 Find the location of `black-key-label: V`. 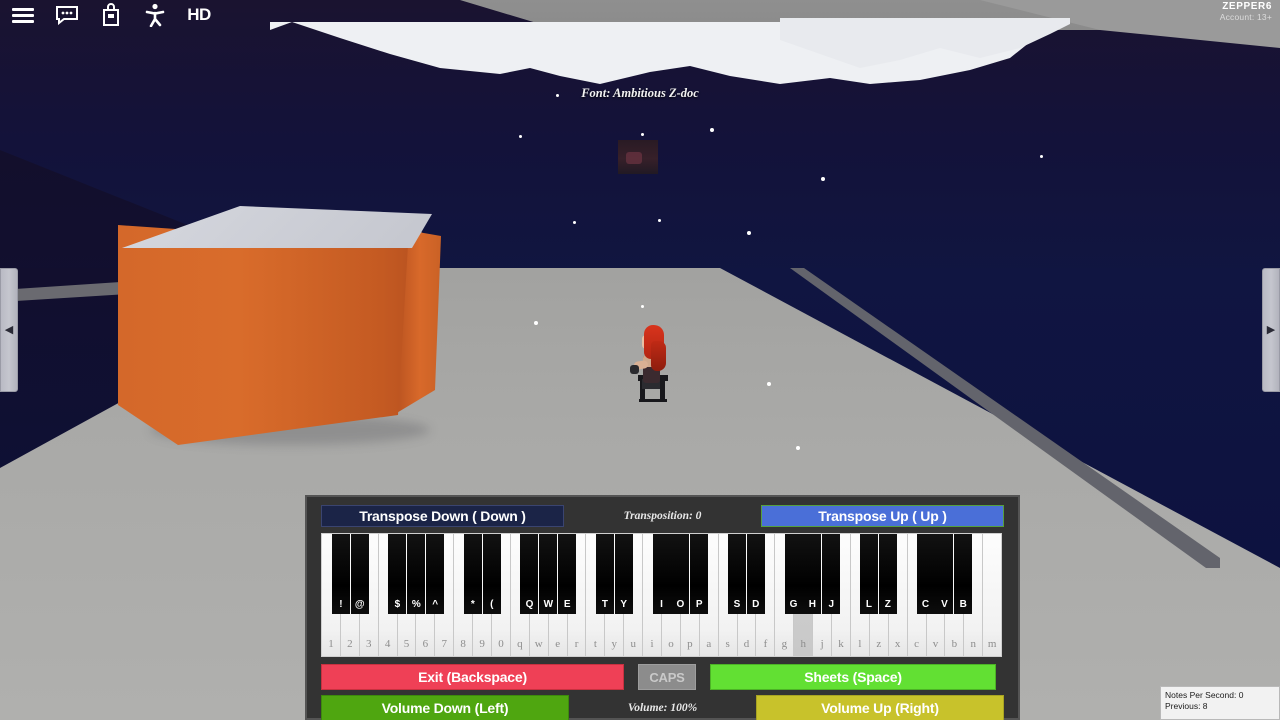

black-key-label: V is located at coordinates (944, 604).